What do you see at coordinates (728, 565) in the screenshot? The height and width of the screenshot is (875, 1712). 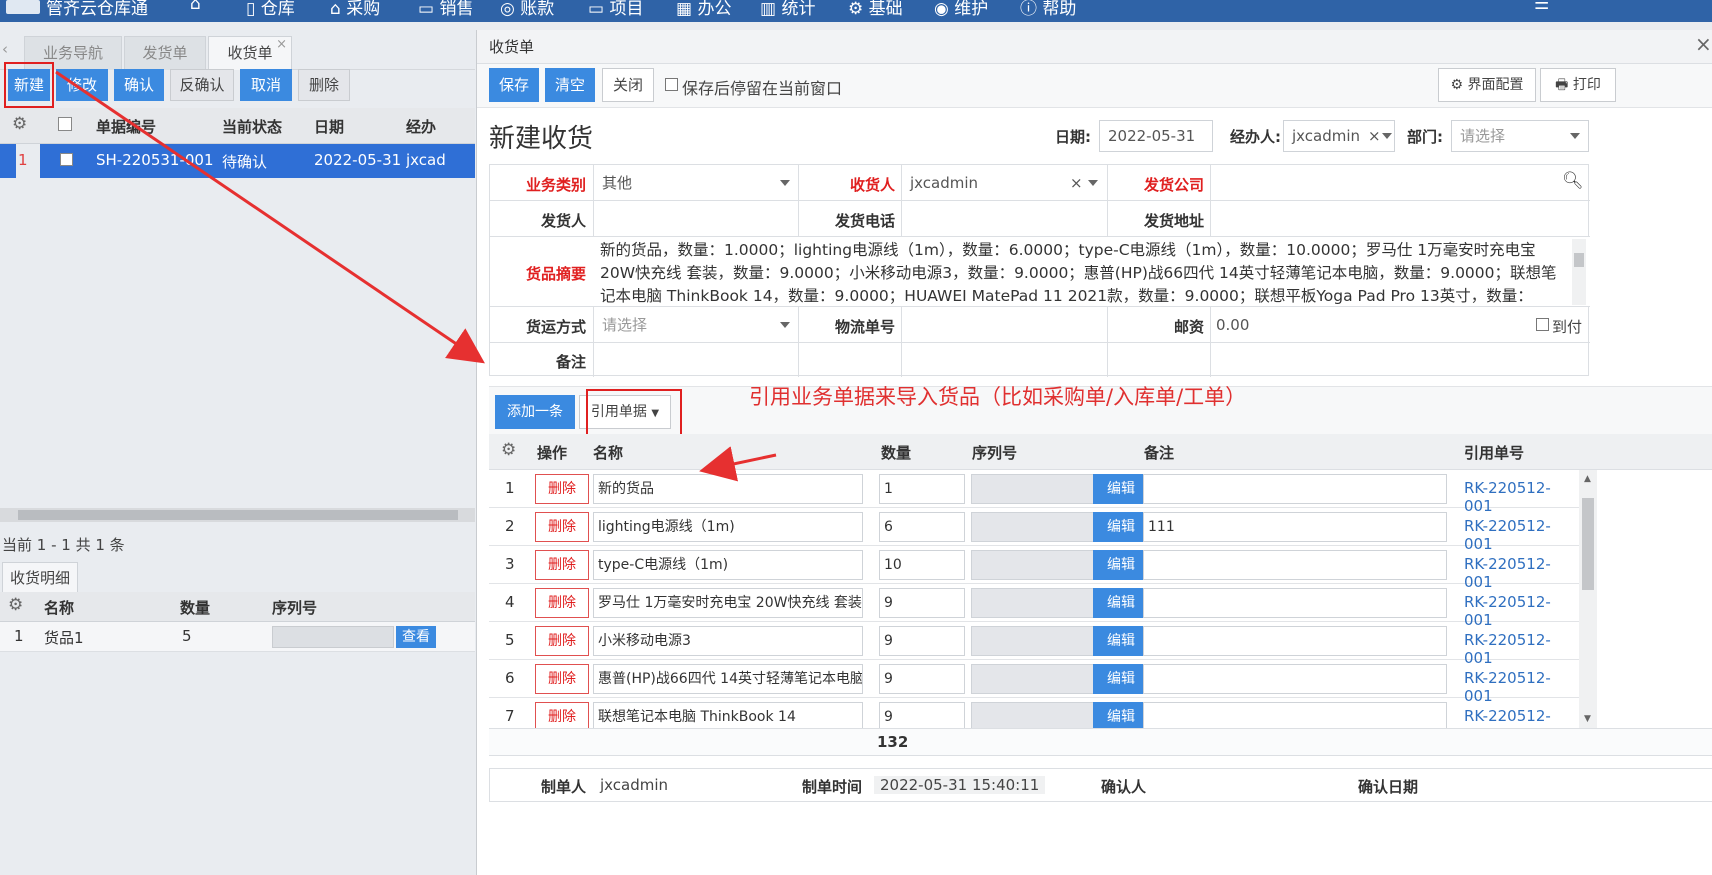 I see `item-name-input: type-C电源线（1m)` at bounding box center [728, 565].